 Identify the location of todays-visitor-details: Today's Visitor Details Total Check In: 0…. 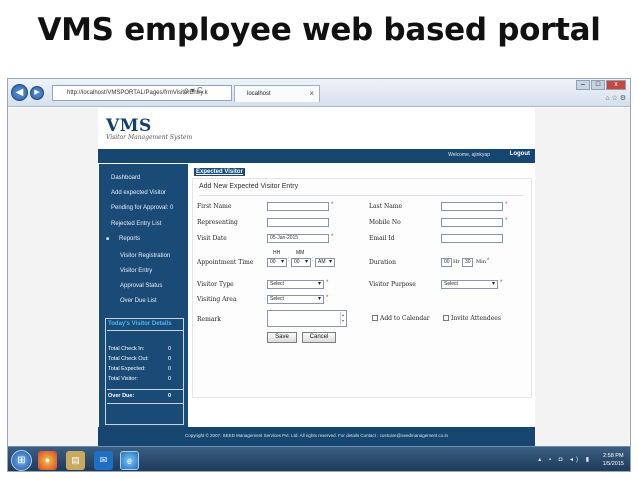
(144, 371).